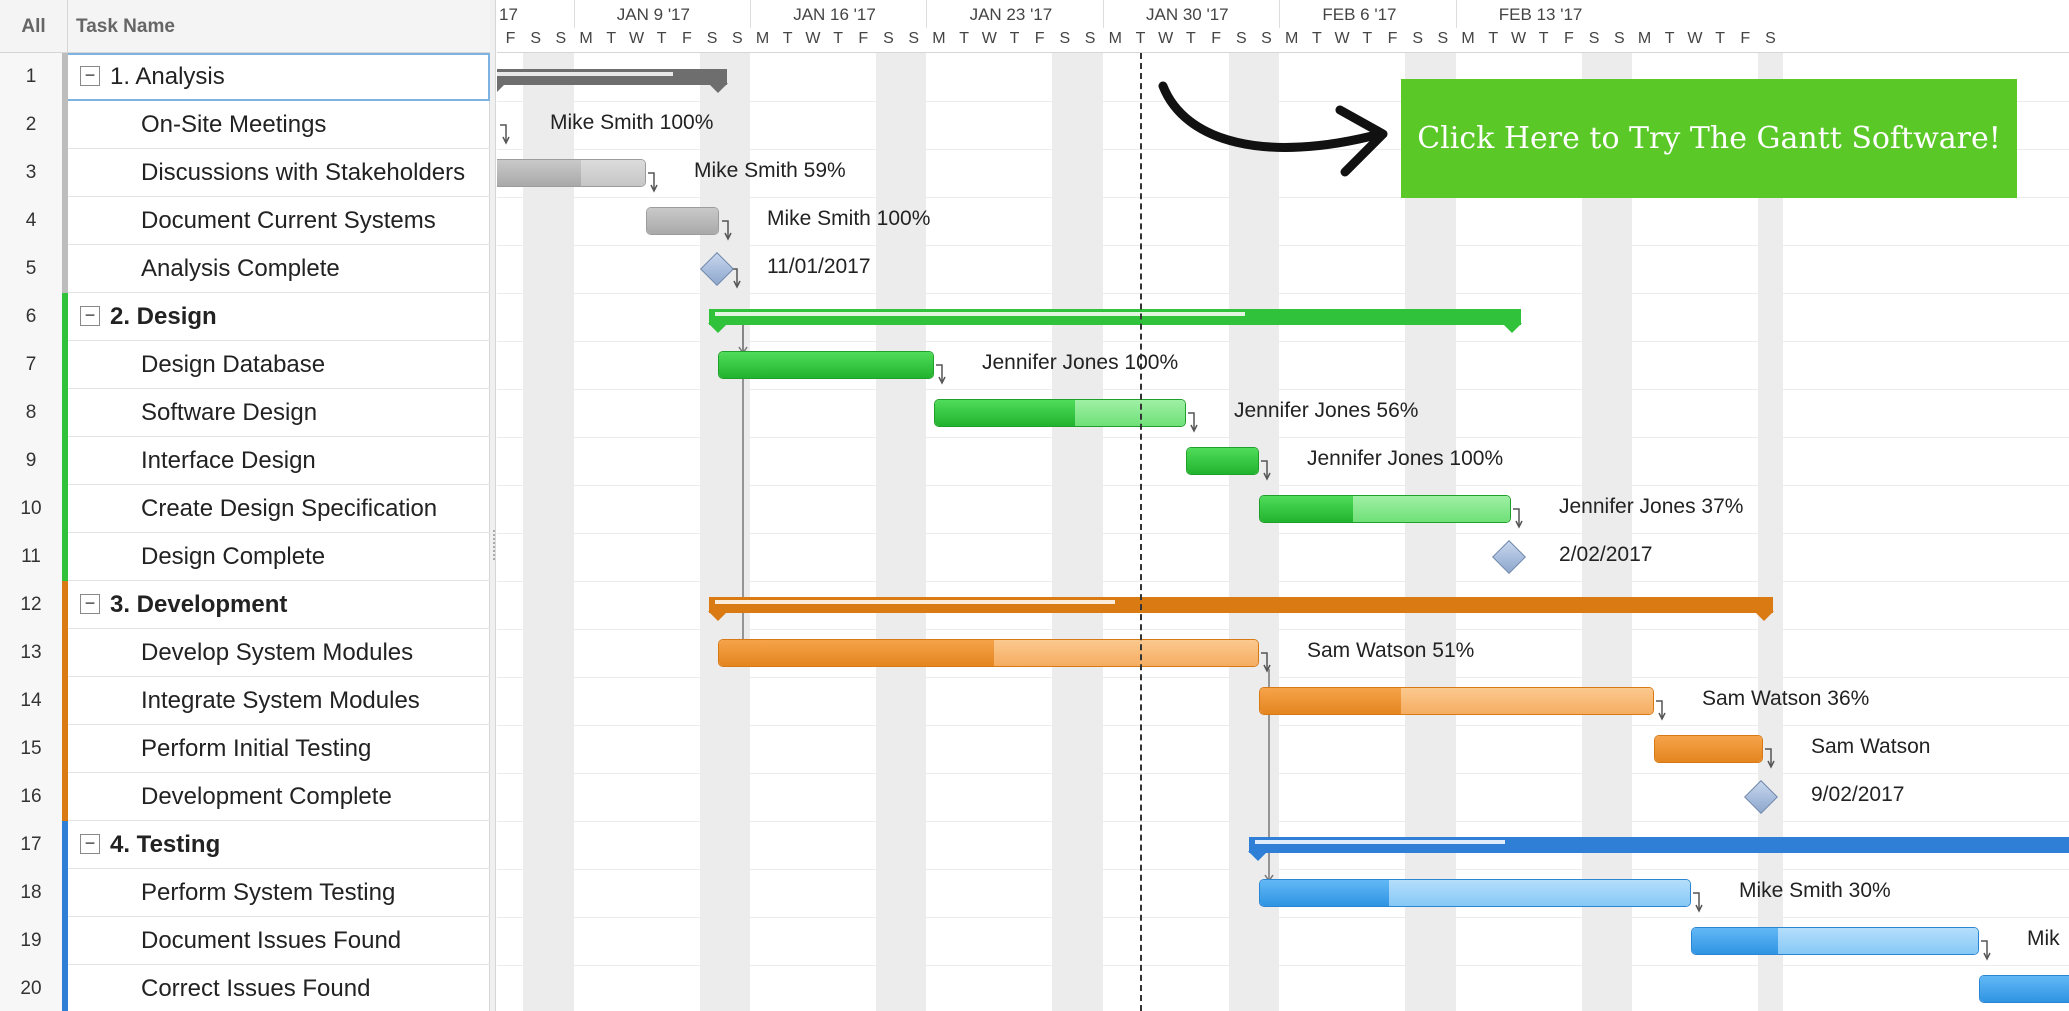 This screenshot has height=1011, width=2069. Describe the element at coordinates (927, 14) in the screenshot. I see `week-separator` at that location.